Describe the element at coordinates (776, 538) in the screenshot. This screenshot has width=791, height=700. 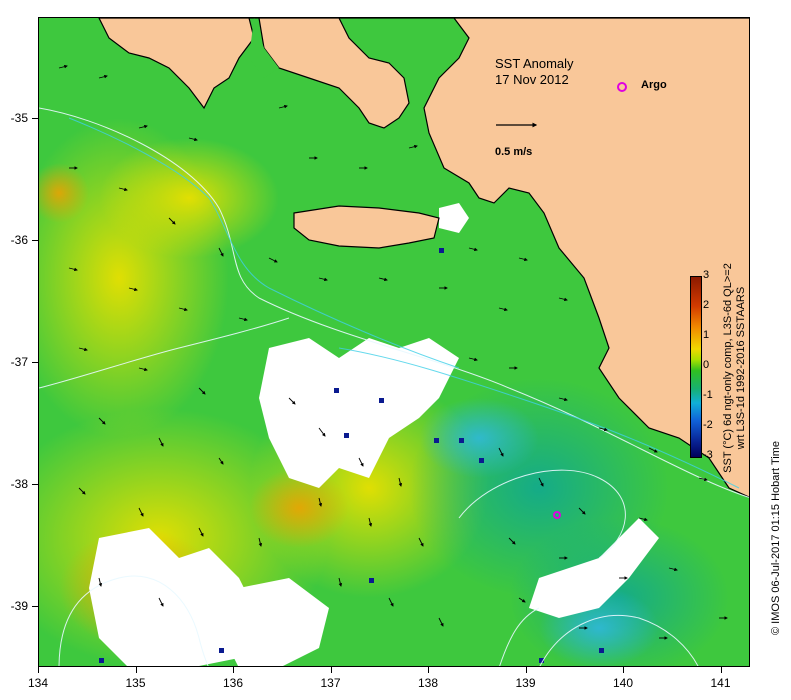
I see `credit-text: © IMOS 06-Jul-2017 01:15 Hobart Time` at that location.